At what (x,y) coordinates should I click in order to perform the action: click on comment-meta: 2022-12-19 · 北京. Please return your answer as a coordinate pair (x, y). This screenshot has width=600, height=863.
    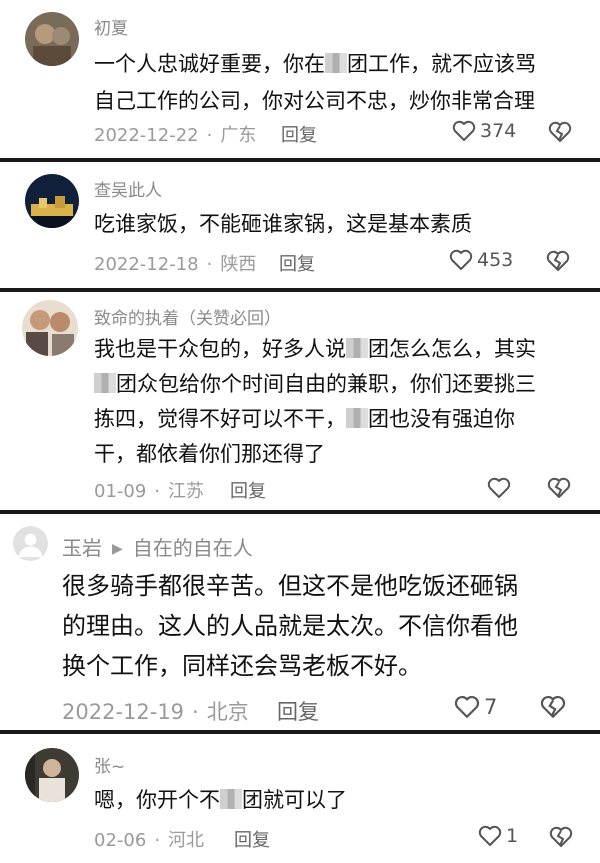
    Looking at the image, I should click on (155, 712).